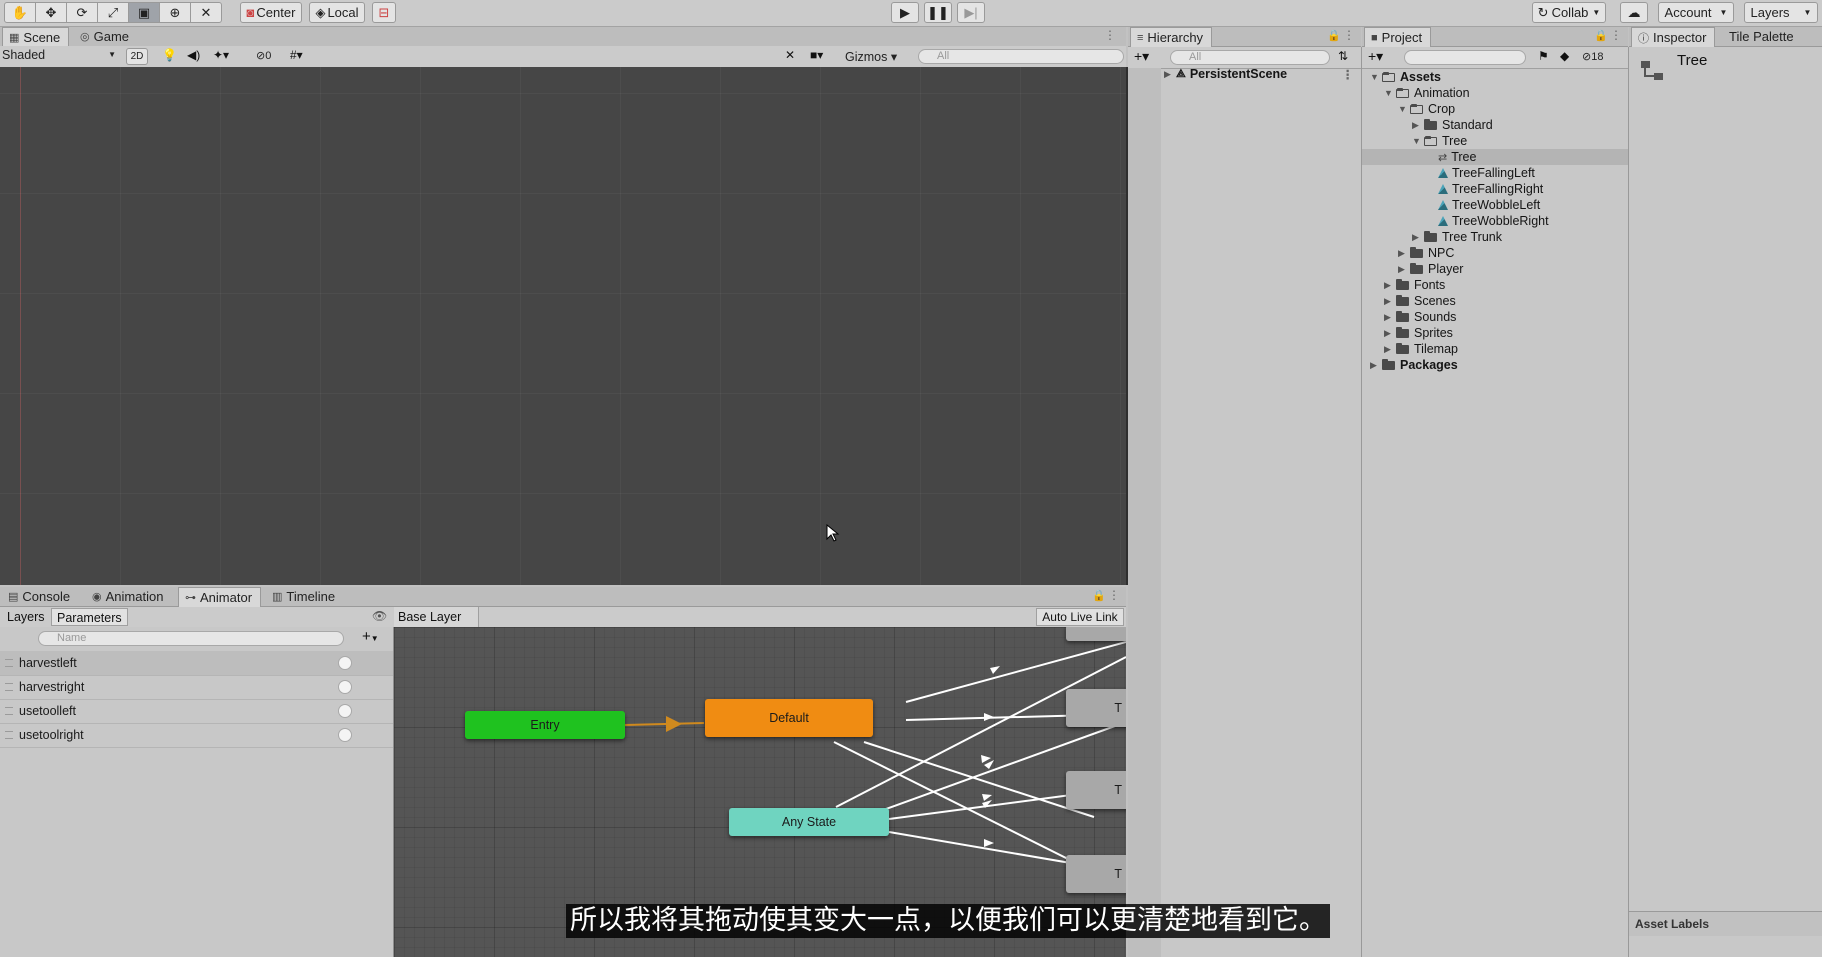 This screenshot has width=1822, height=957. What do you see at coordinates (1171, 37) in the screenshot?
I see `tab-hierarchy: ≡ Hierarchy` at bounding box center [1171, 37].